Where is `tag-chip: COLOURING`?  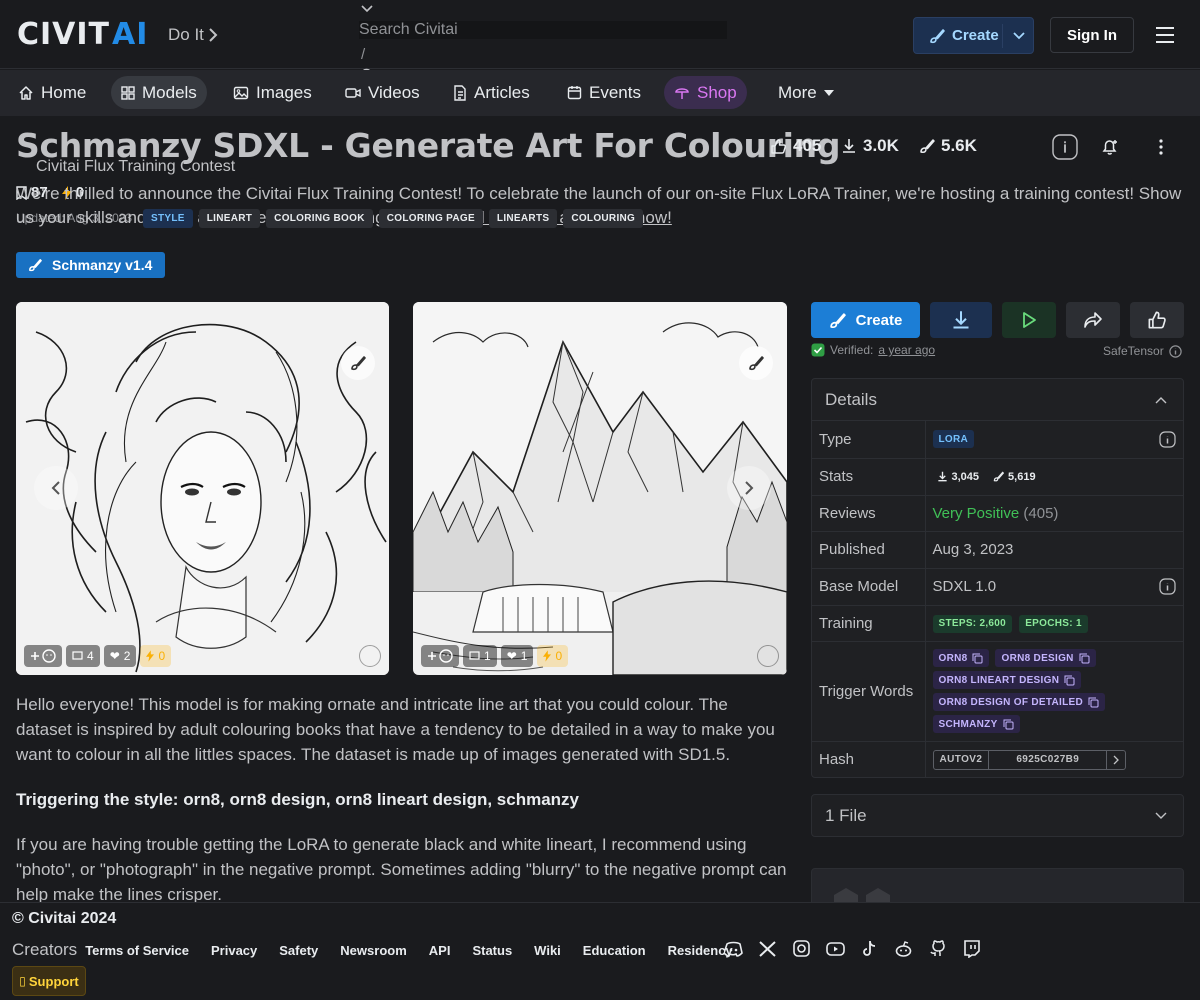
tag-chip: COLOURING is located at coordinates (603, 218).